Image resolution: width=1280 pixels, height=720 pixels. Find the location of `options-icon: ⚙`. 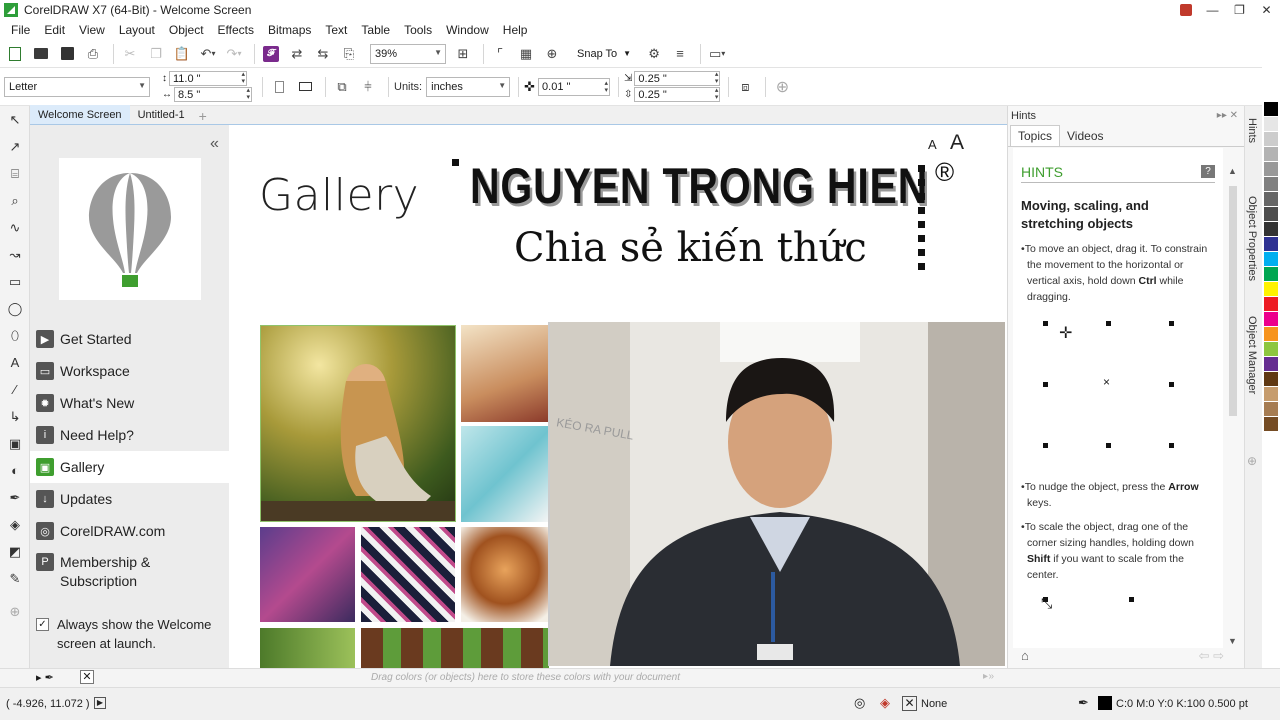

options-icon: ⚙ is located at coordinates (654, 54).